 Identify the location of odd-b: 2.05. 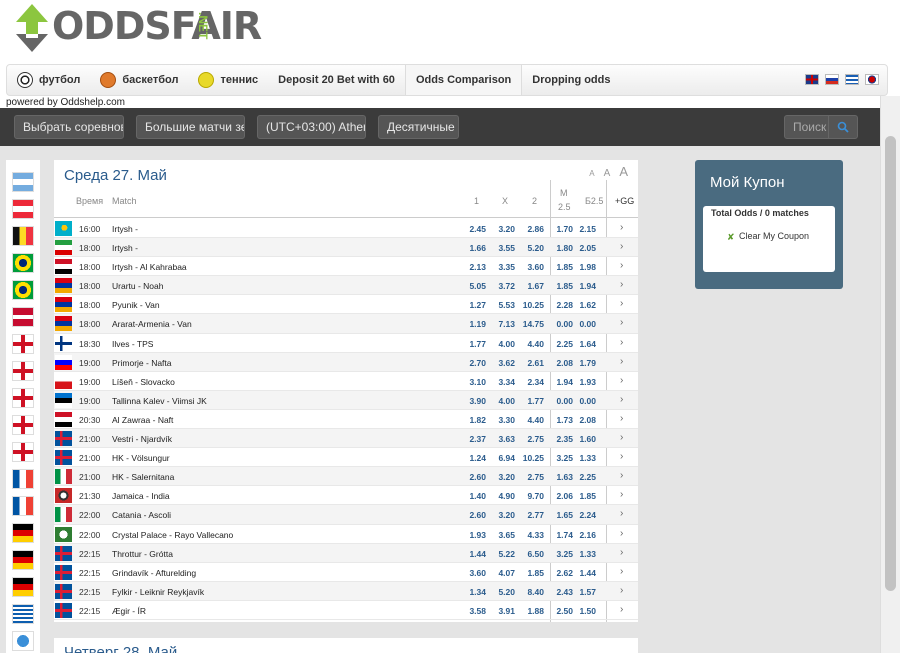
(582, 248).